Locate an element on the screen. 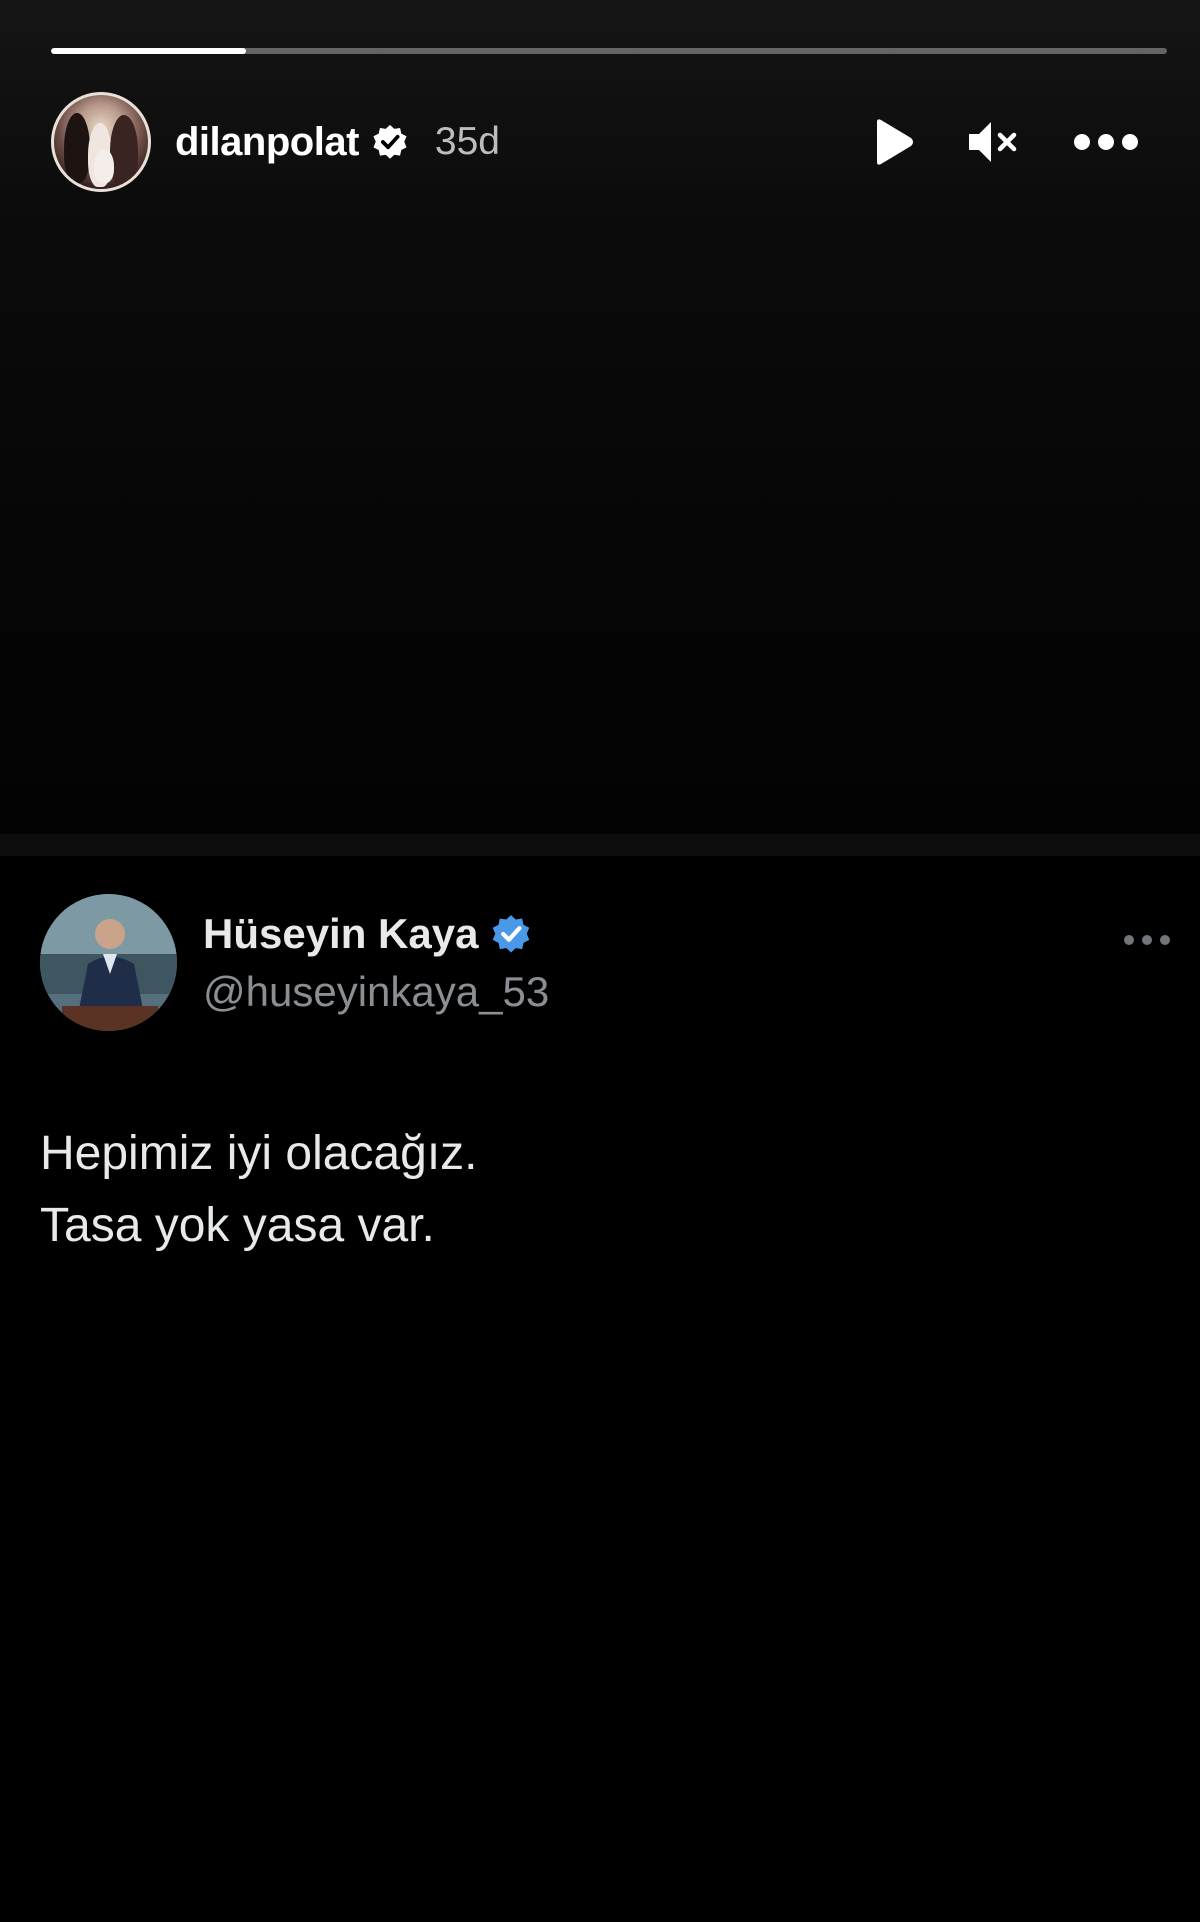  mute-button is located at coordinates (993, 142).